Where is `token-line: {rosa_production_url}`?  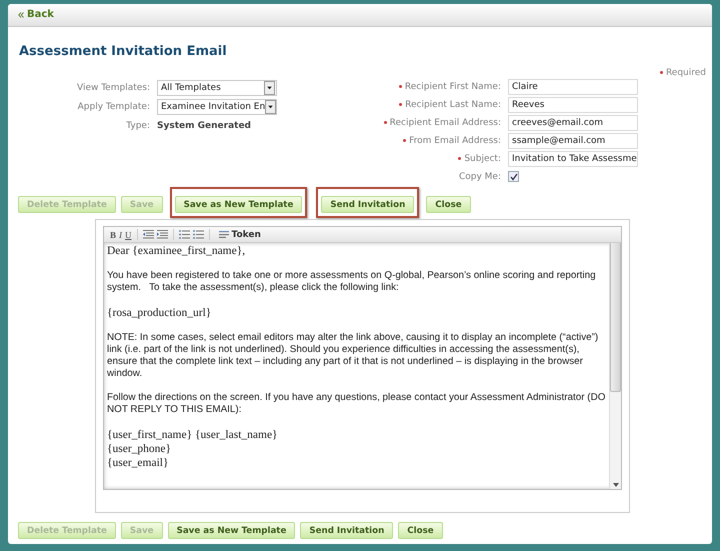 token-line: {rosa_production_url} is located at coordinates (159, 313).